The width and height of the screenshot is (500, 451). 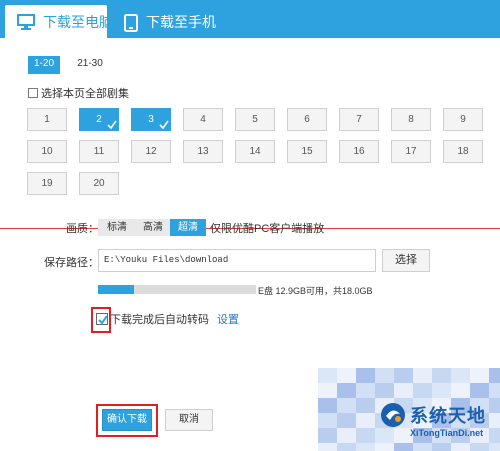 I want to click on episode-number: 1, so click(x=47, y=119).